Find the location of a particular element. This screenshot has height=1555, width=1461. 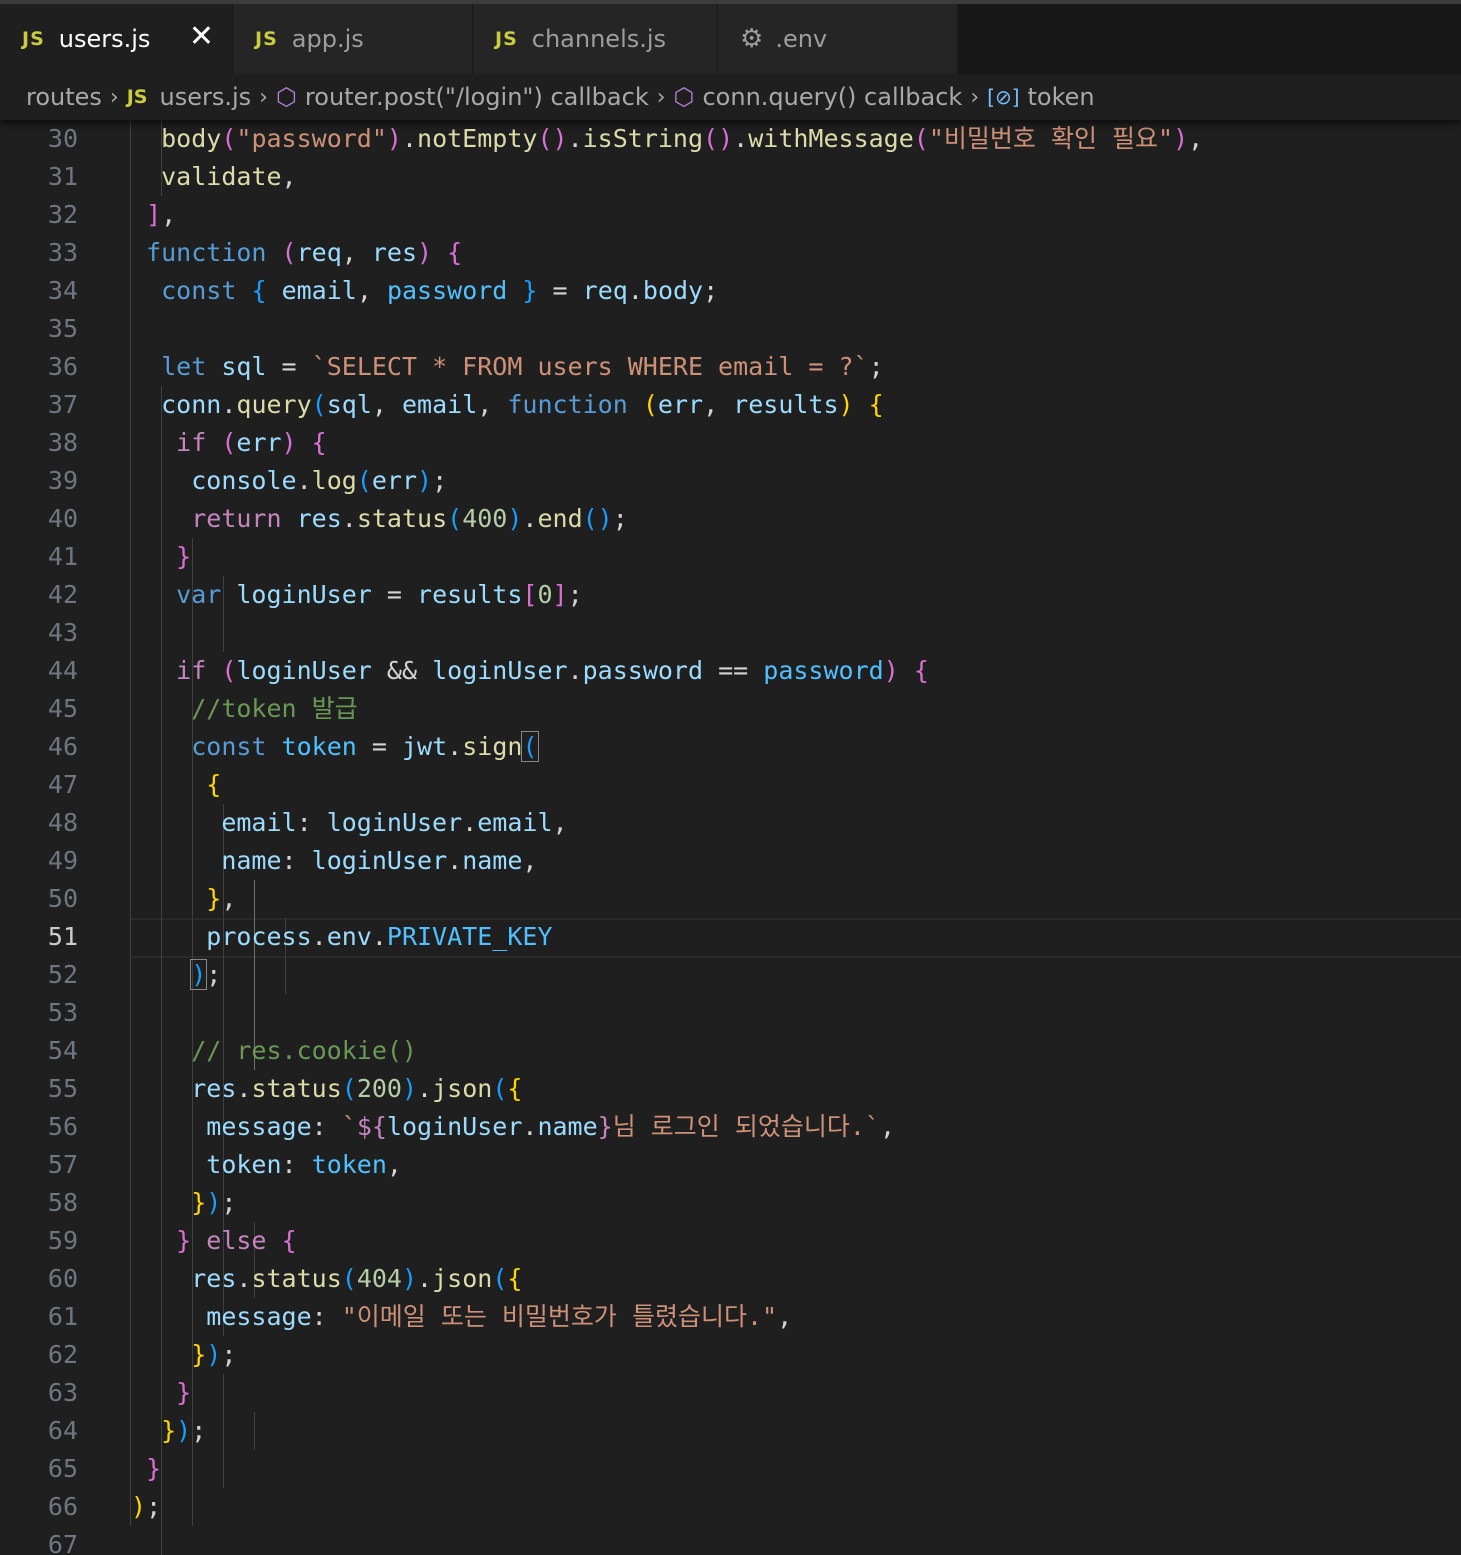

code-line: 61 message: "이메일 또는 비밀번호가 틀렸습니다.", is located at coordinates (730, 1317).